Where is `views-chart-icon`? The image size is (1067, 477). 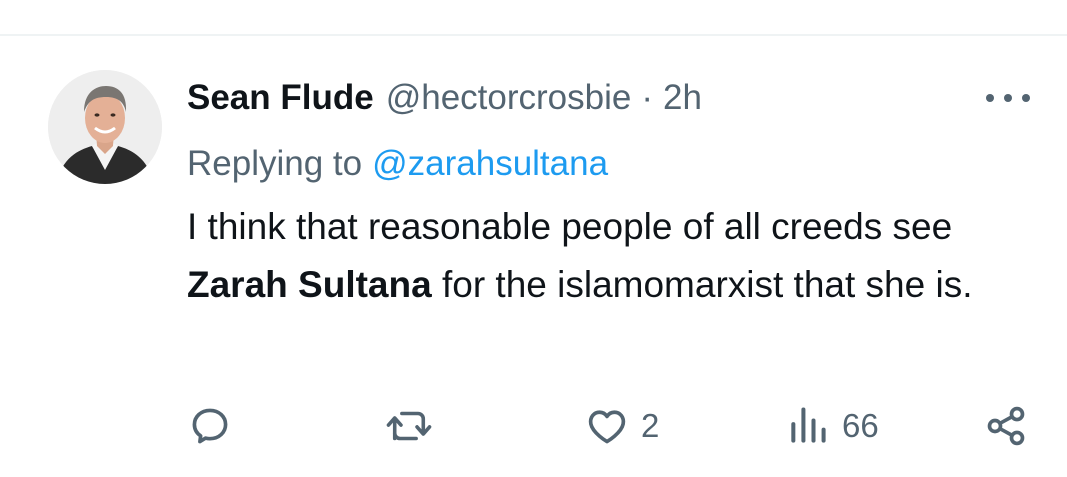
views-chart-icon is located at coordinates (808, 425).